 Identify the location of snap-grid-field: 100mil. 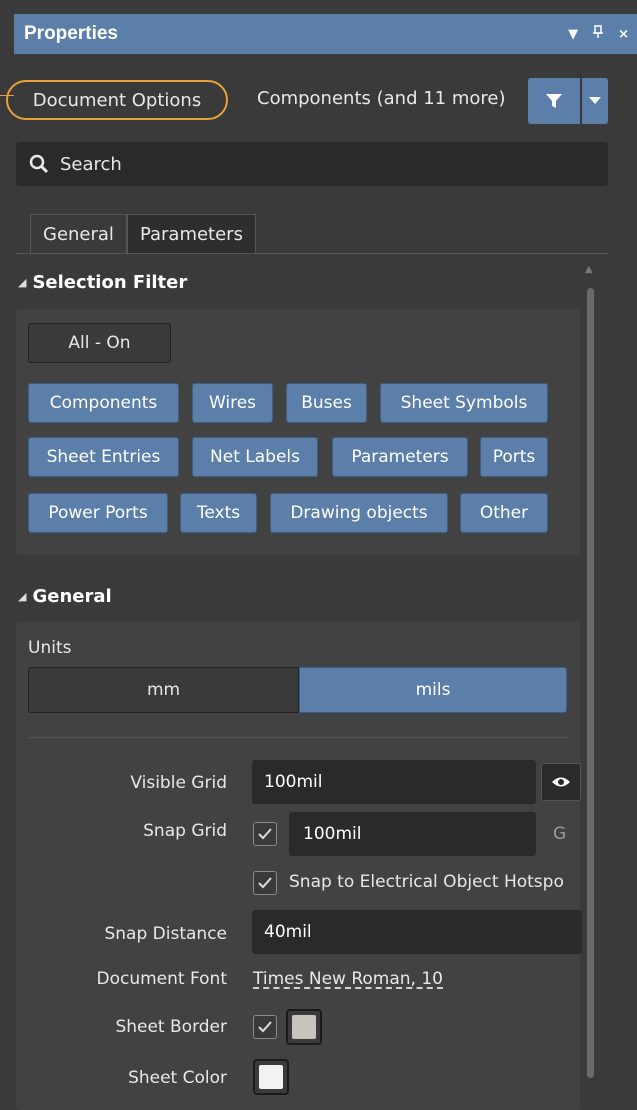
(412, 834).